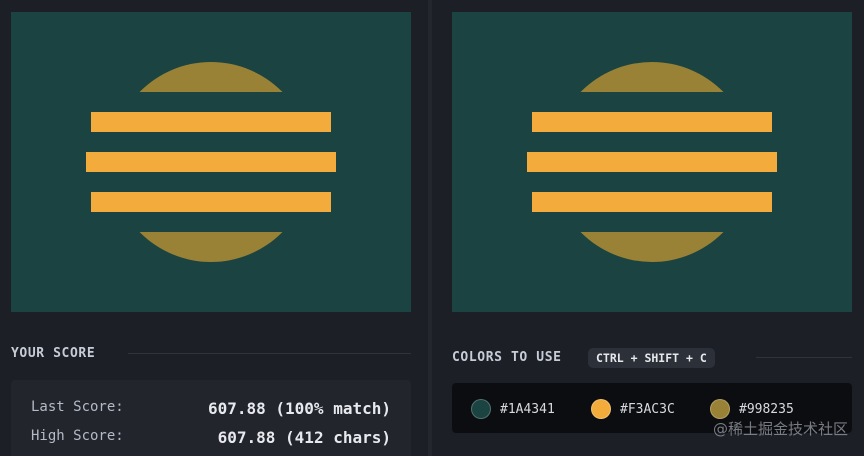 This screenshot has width=864, height=456. I want to click on colors-heading: COLORS TO USE, so click(507, 357).